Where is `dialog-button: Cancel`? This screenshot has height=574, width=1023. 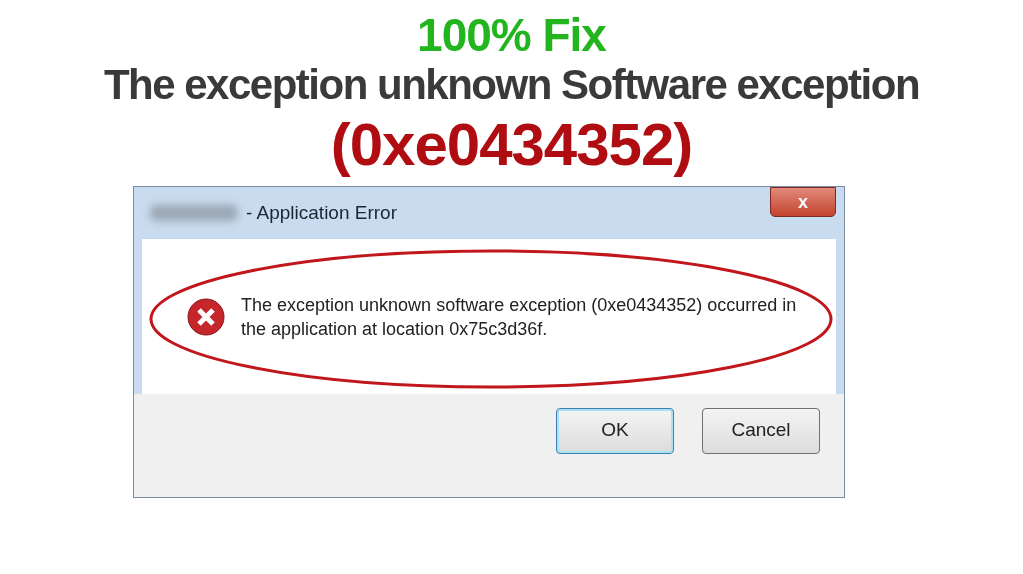
dialog-button: Cancel is located at coordinates (761, 430).